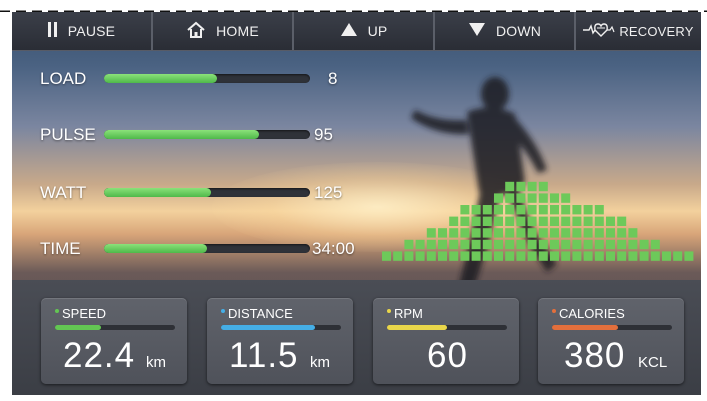 Image resolution: width=707 pixels, height=401 pixels. Describe the element at coordinates (57, 311) in the screenshot. I see `speed-indicator-dot` at that location.